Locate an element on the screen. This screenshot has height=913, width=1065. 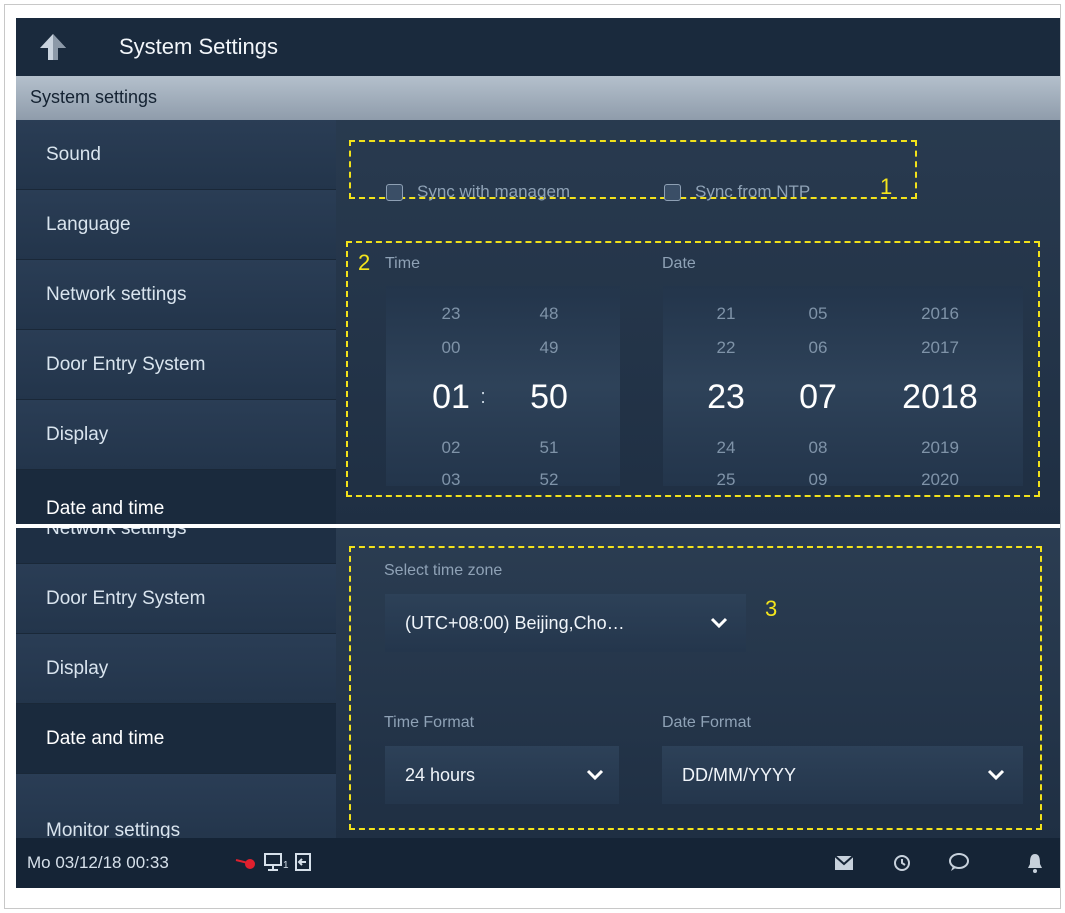
timezone-label: Select time zone is located at coordinates (443, 570).